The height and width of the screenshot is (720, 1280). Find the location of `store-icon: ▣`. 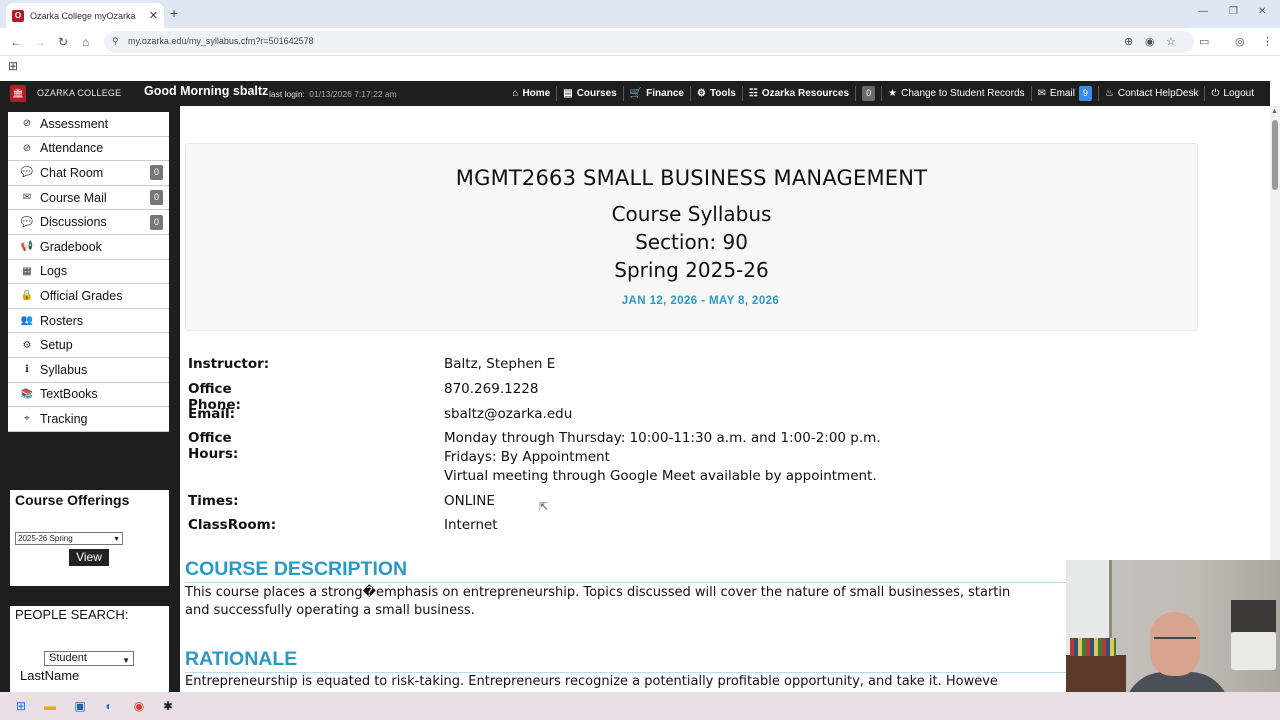

store-icon: ▣ is located at coordinates (80, 706).